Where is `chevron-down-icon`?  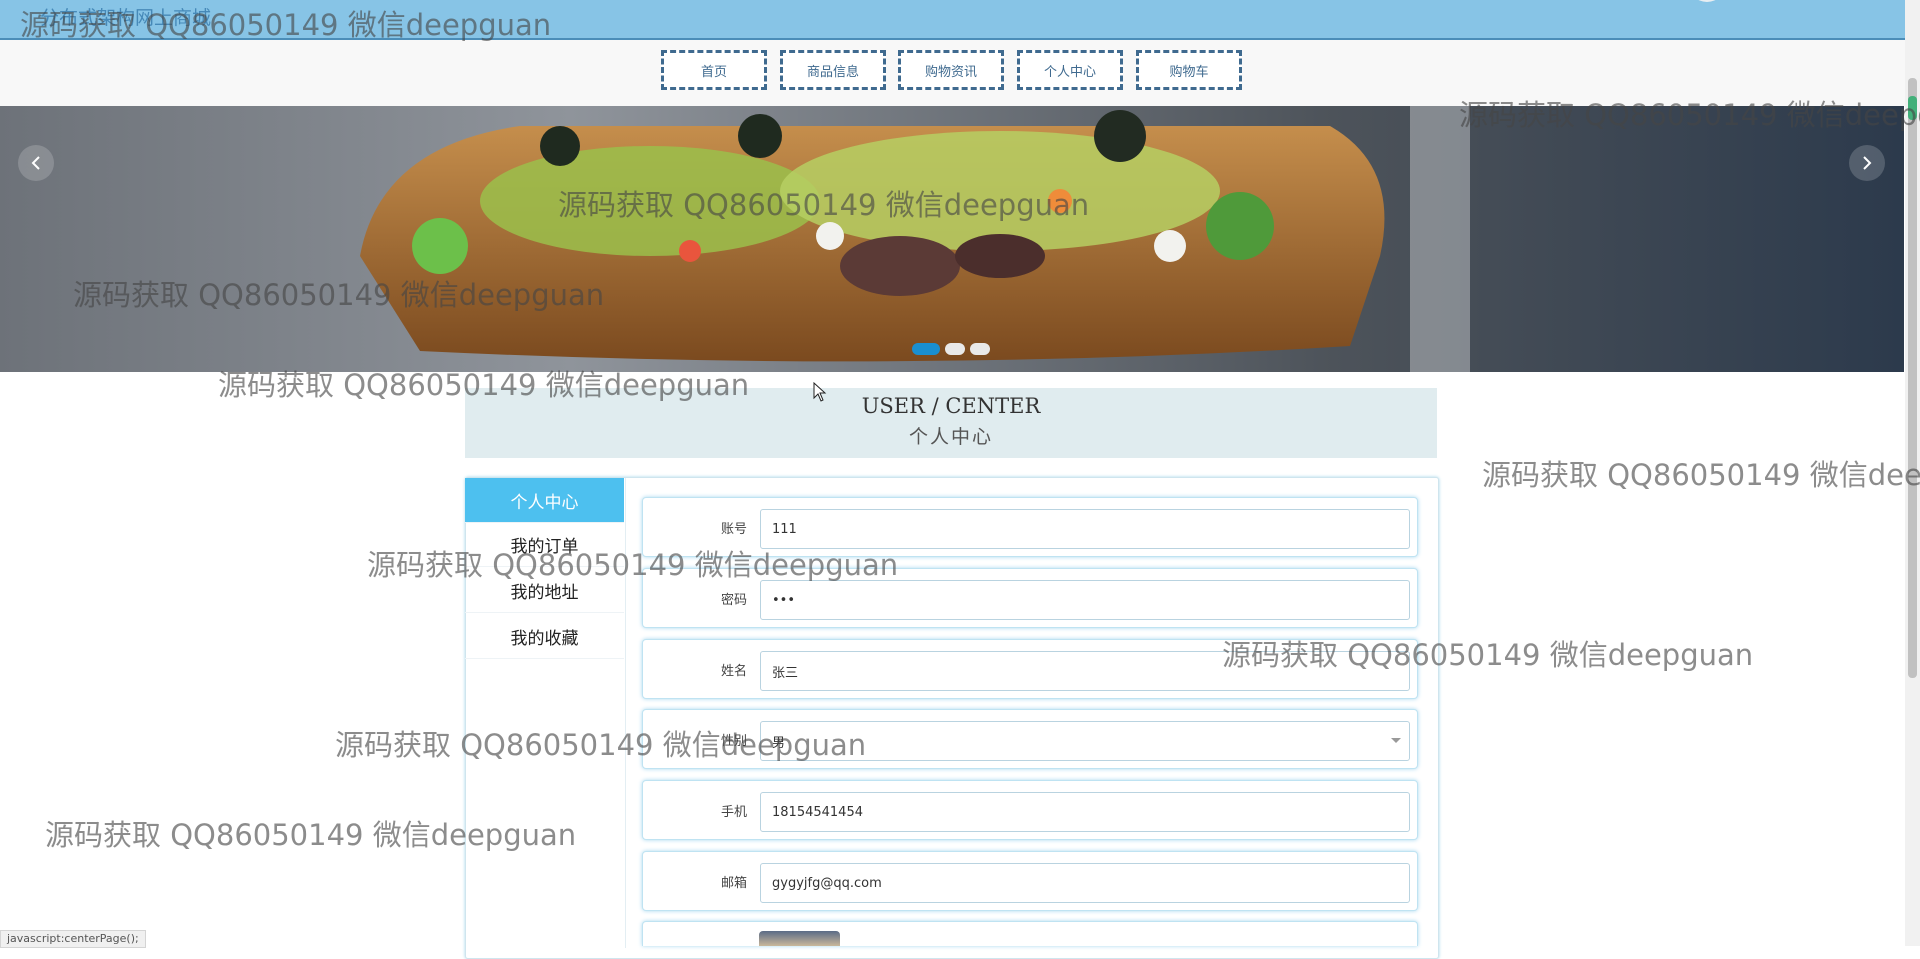
chevron-down-icon is located at coordinates (1396, 740).